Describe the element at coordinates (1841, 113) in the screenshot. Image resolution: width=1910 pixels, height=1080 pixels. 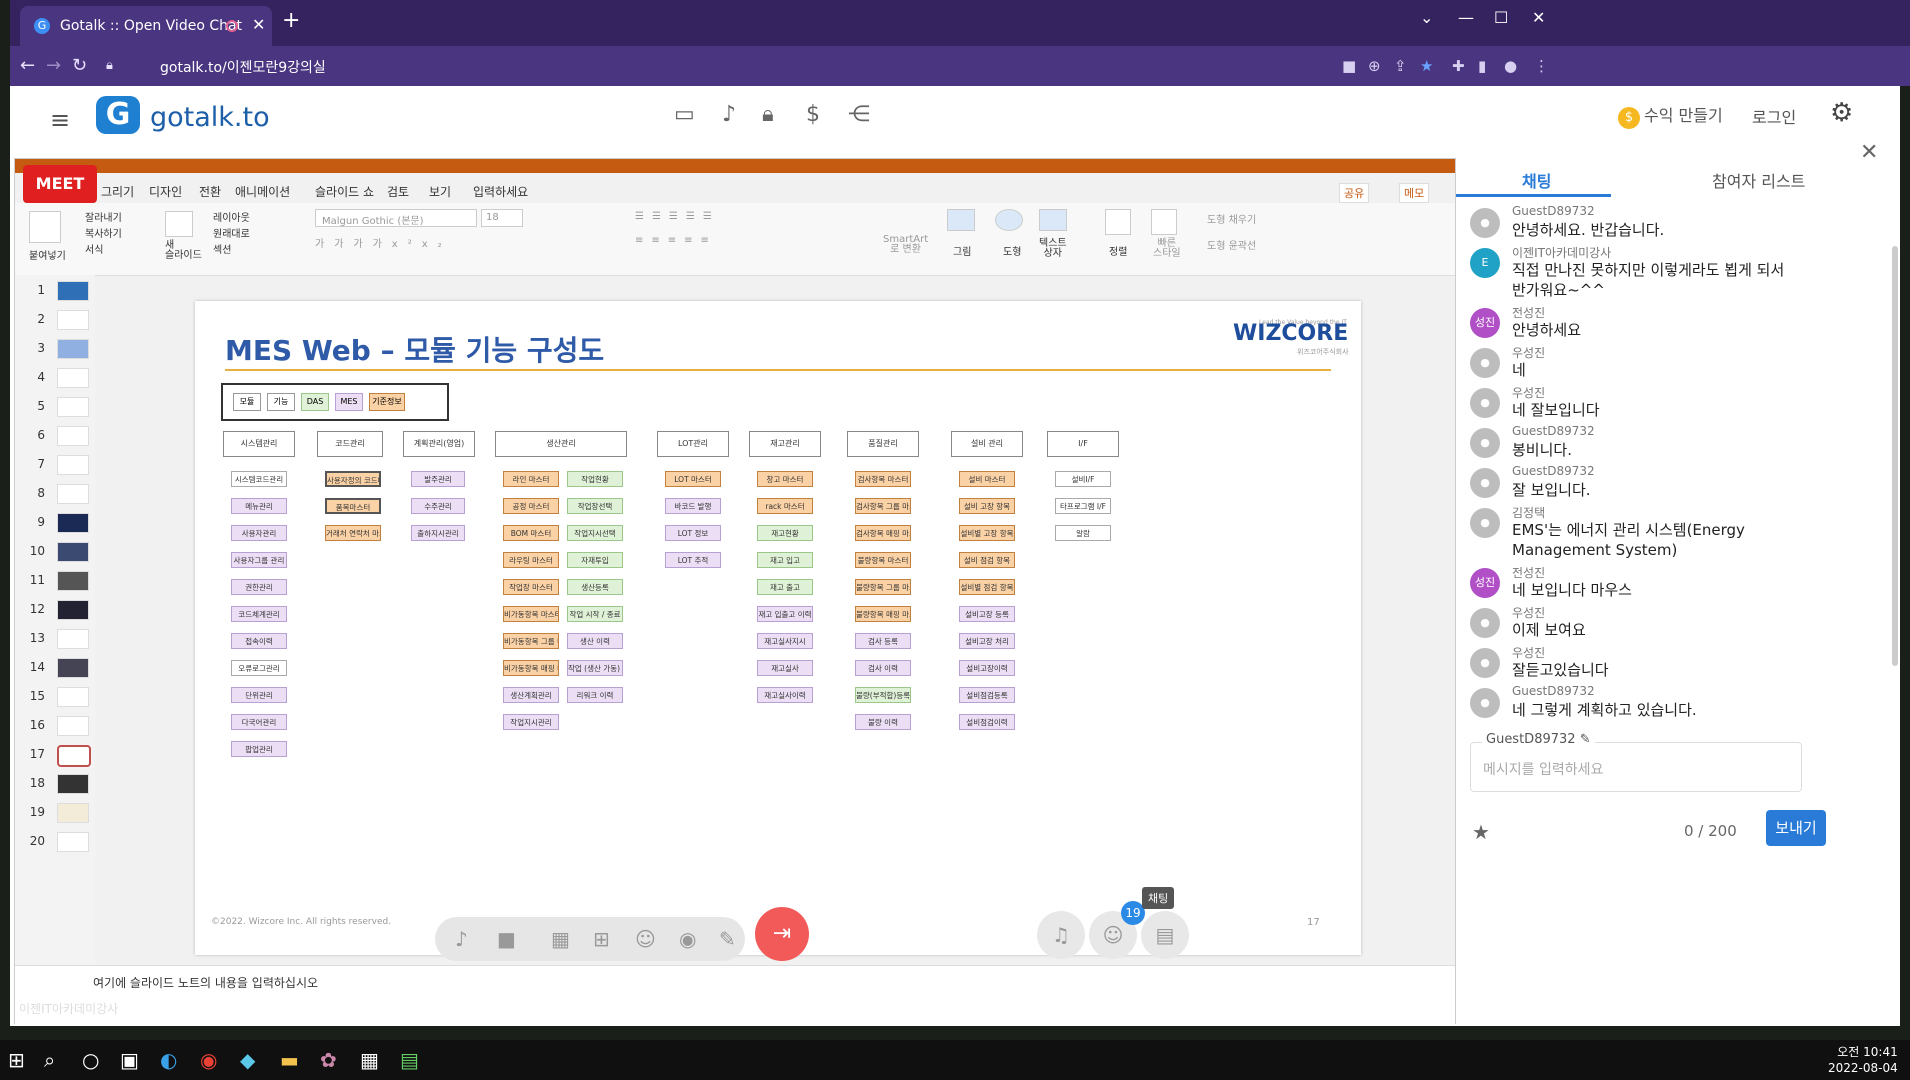
I see `settings-gear-icon: ⚙` at that location.